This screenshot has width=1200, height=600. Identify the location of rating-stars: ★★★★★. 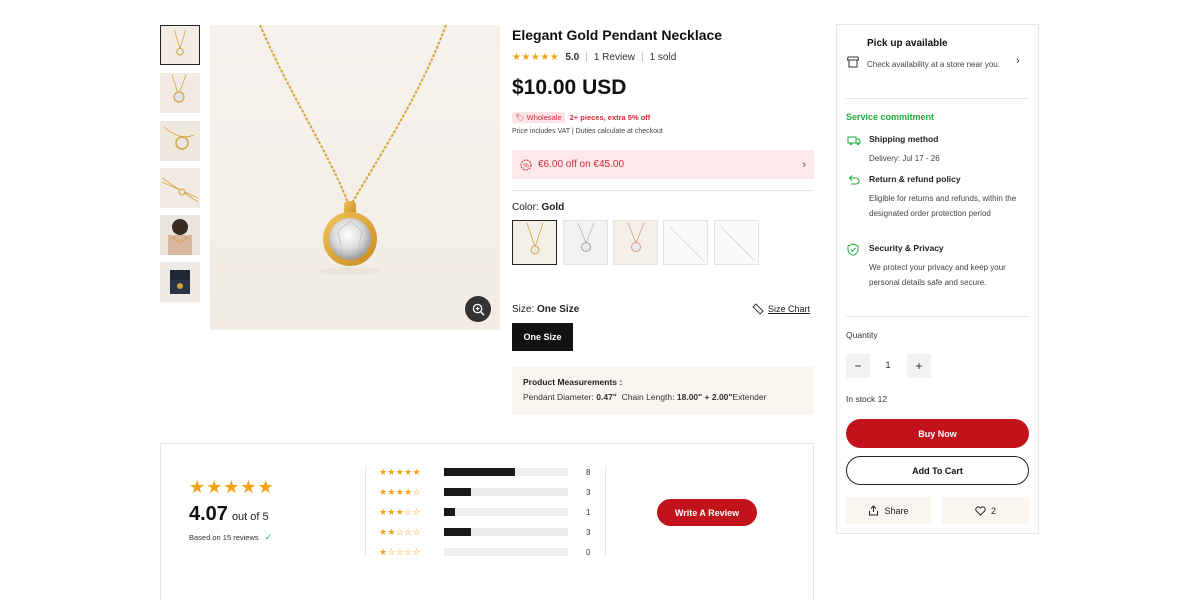
(536, 57).